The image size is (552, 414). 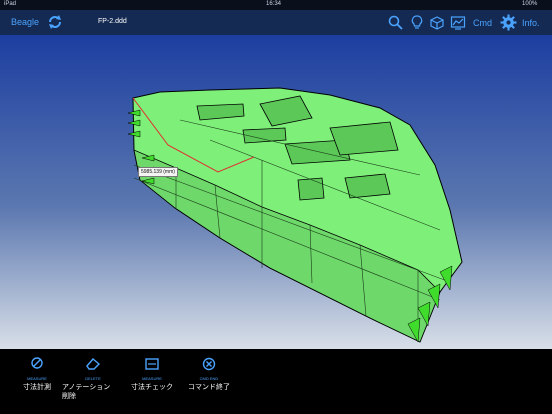 I want to click on clock: 16:34, so click(x=274, y=4).